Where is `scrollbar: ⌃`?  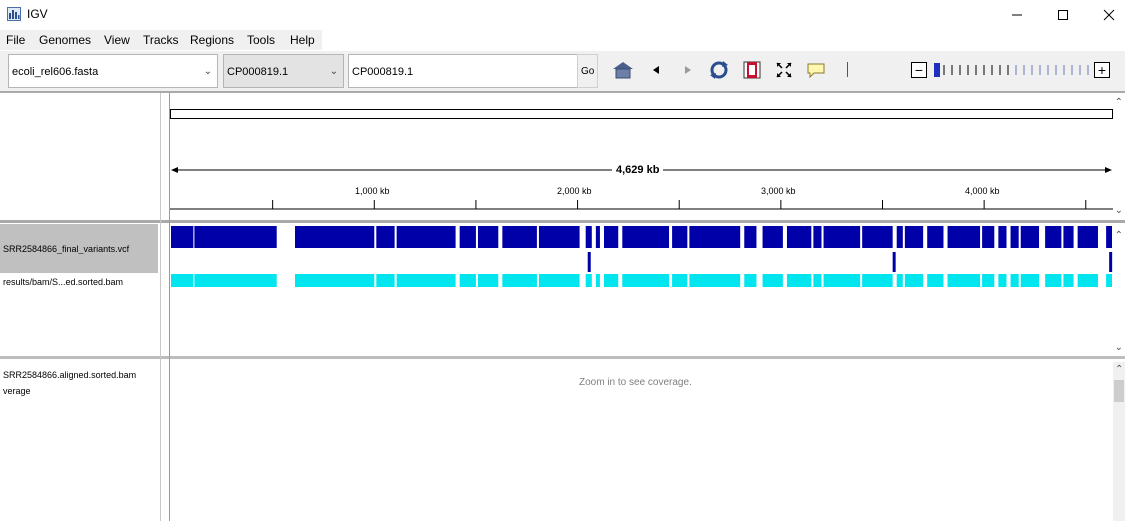 scrollbar: ⌃ is located at coordinates (1119, 441).